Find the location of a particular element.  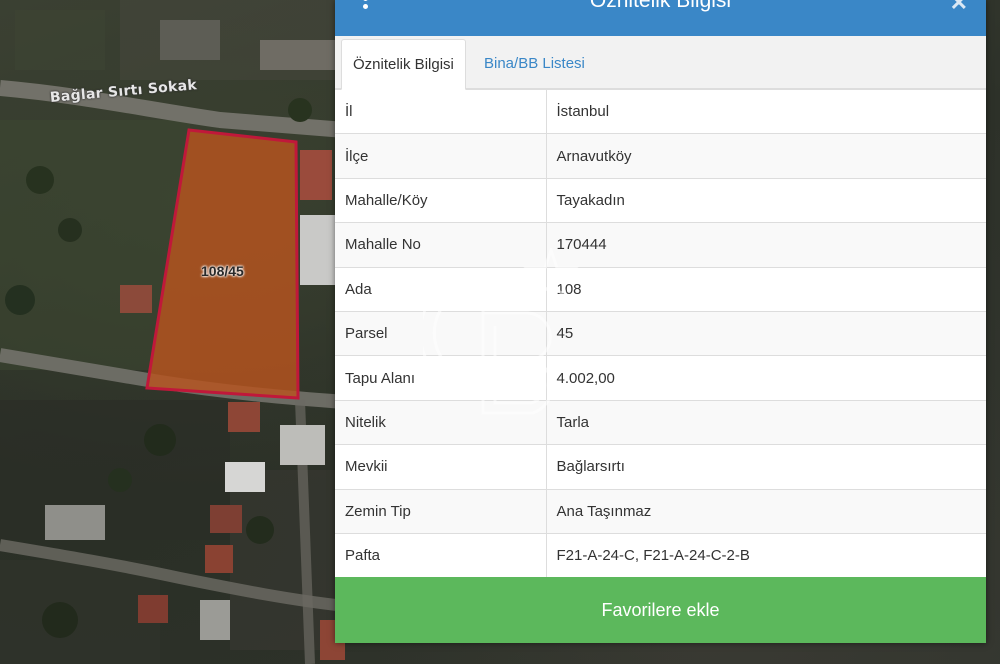

table-row: İlçe Arnavutköy is located at coordinates (660, 156).